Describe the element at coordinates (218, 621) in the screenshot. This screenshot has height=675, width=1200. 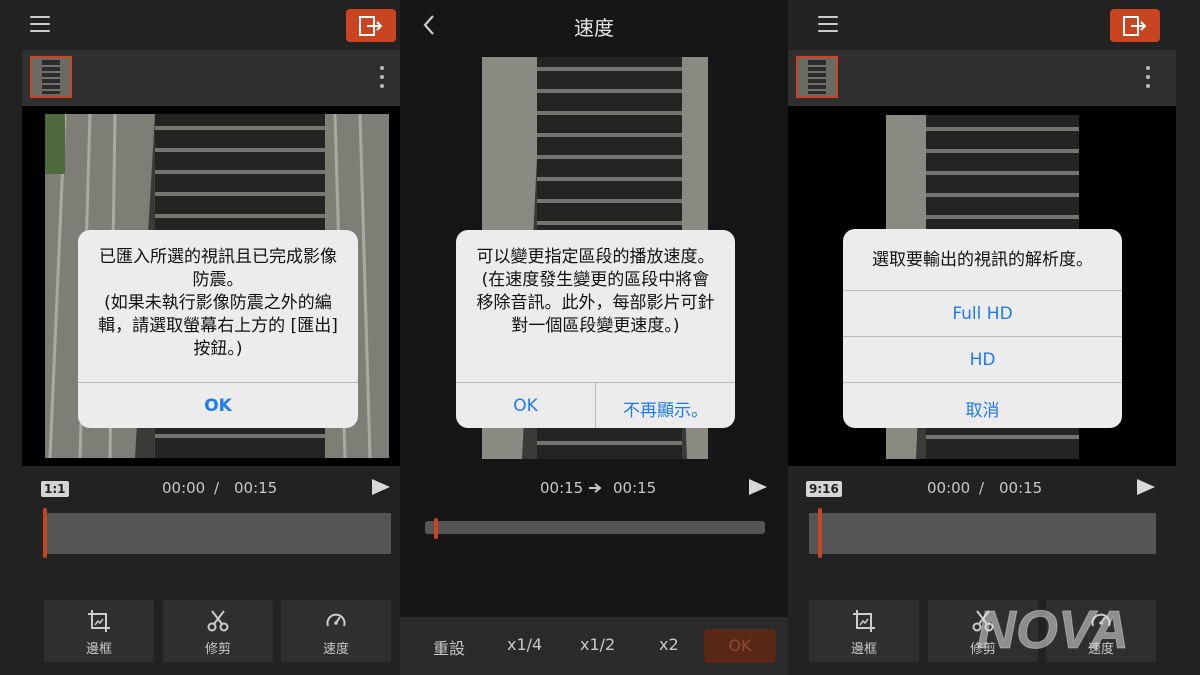
I see `scissors-icon` at that location.